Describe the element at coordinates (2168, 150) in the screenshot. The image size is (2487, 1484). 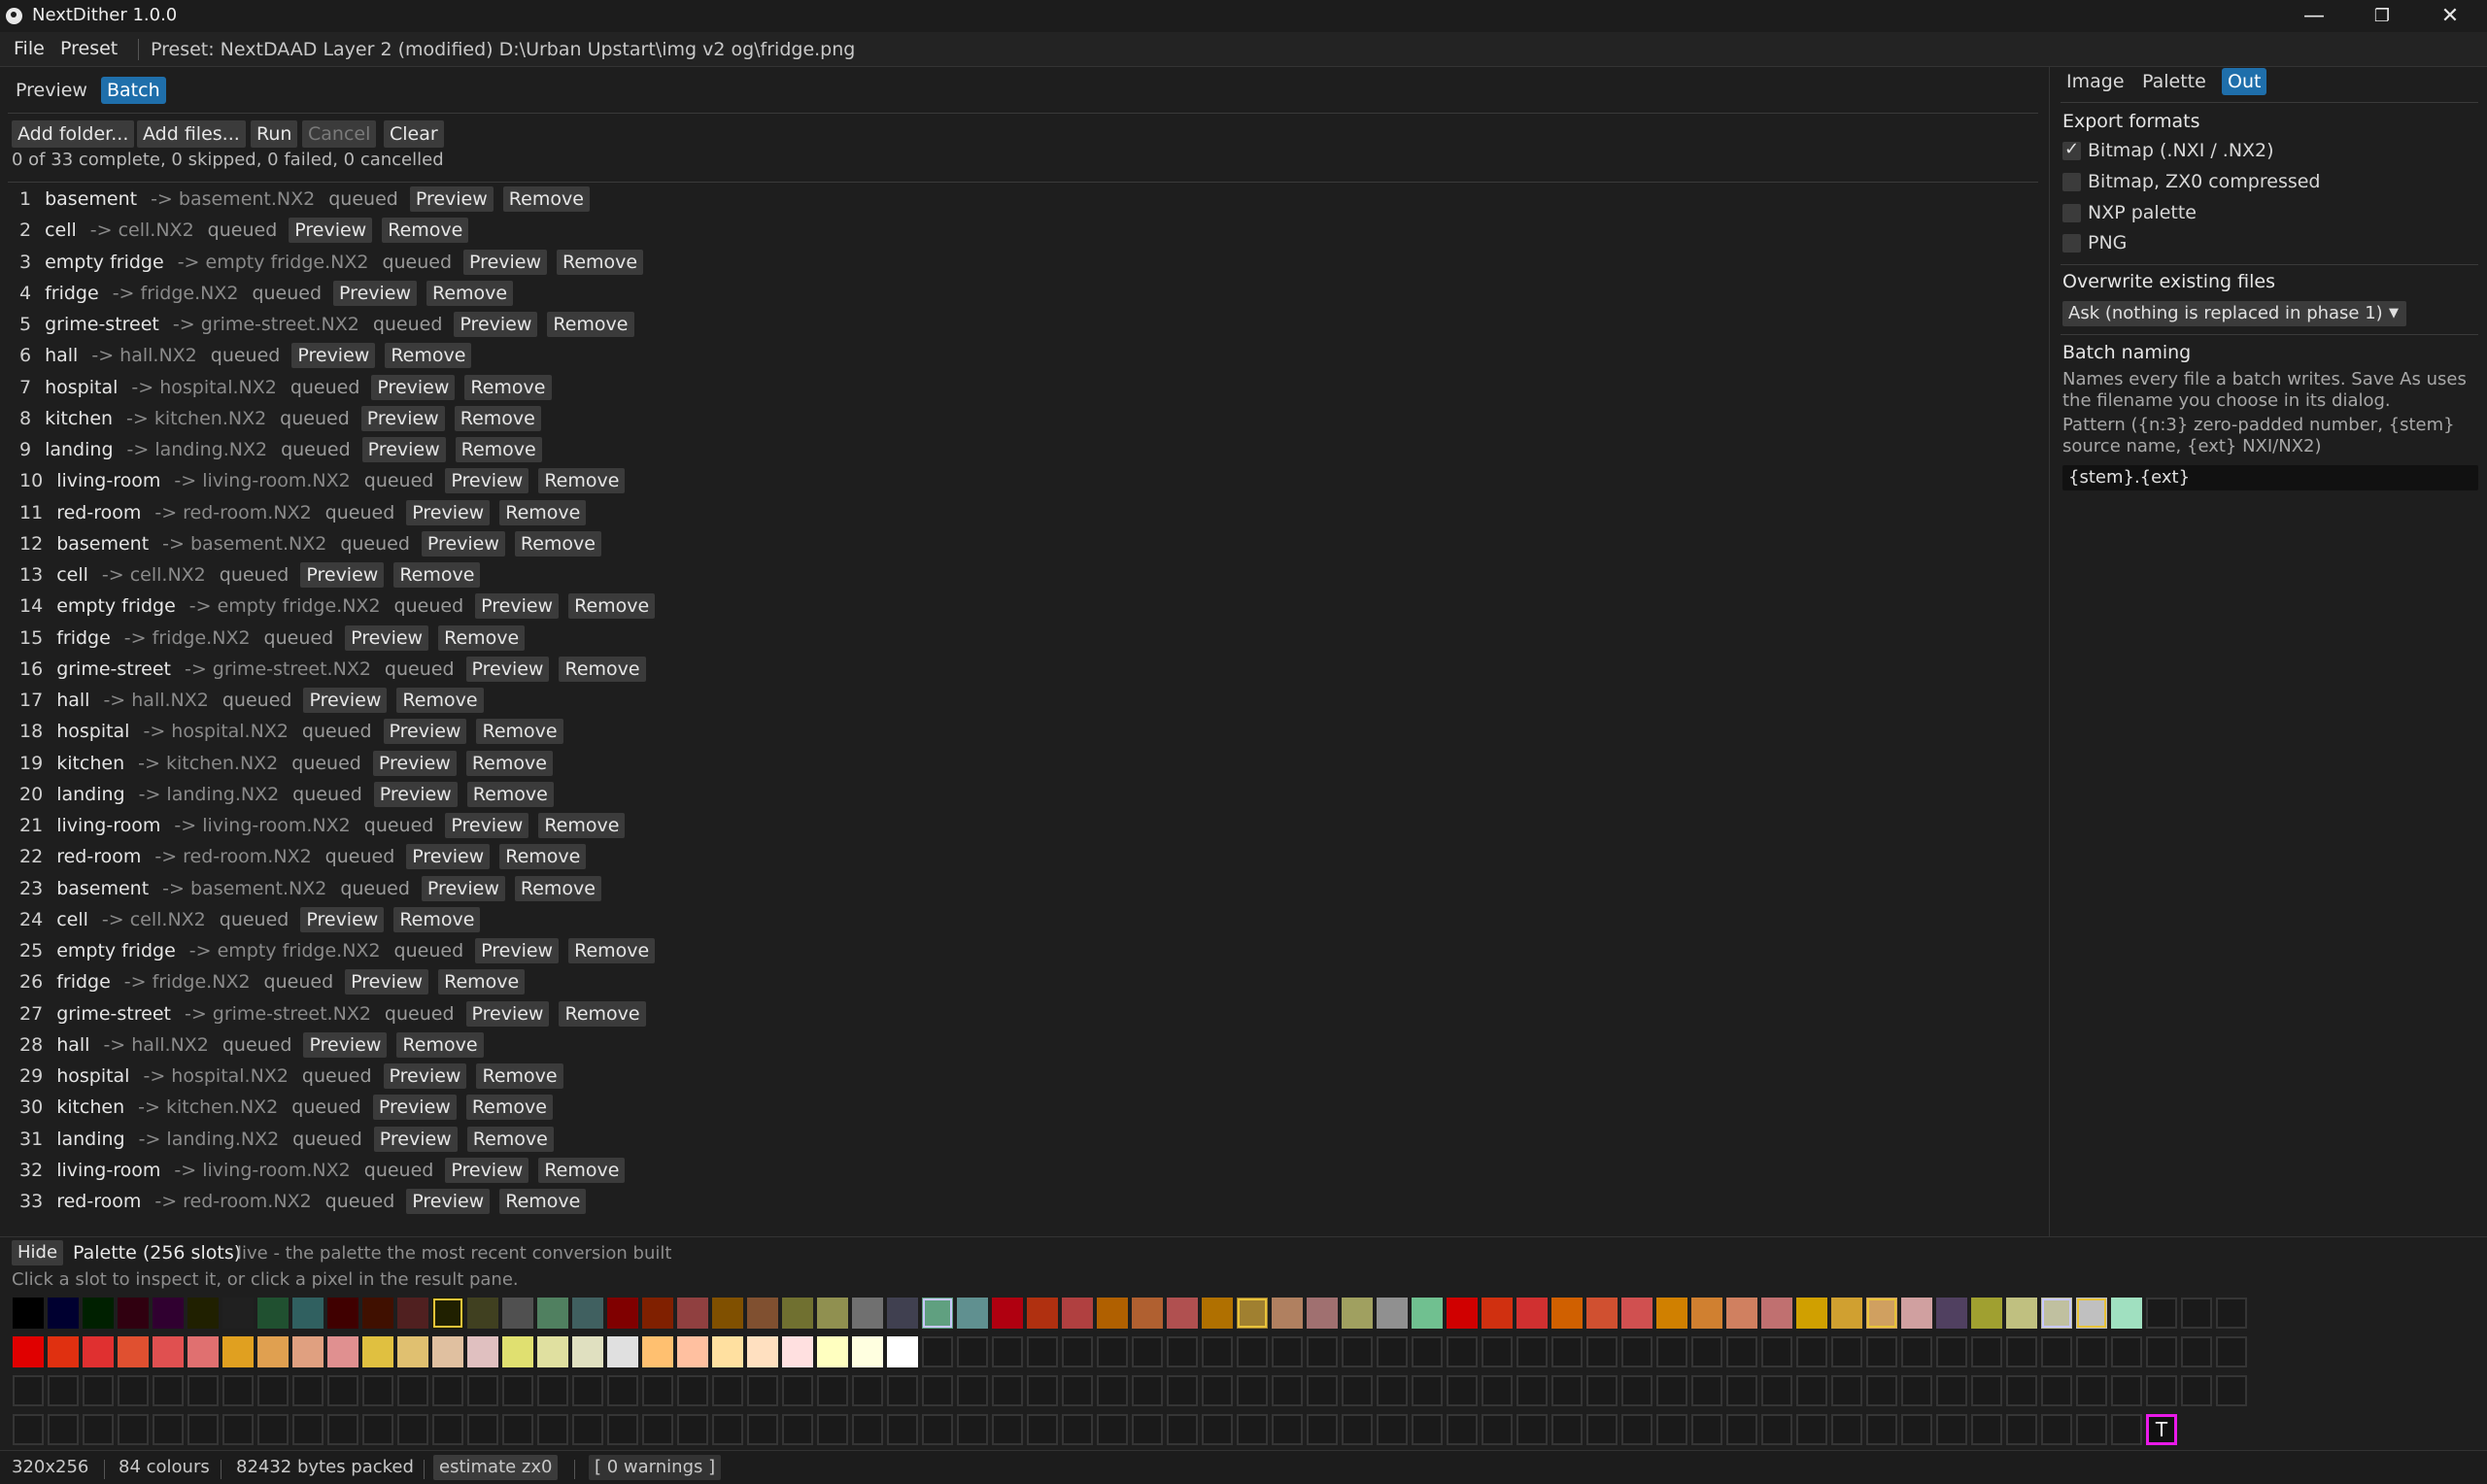
I see `bitmap-checkbox: Bitmap (.NXI / .NX2)` at that location.